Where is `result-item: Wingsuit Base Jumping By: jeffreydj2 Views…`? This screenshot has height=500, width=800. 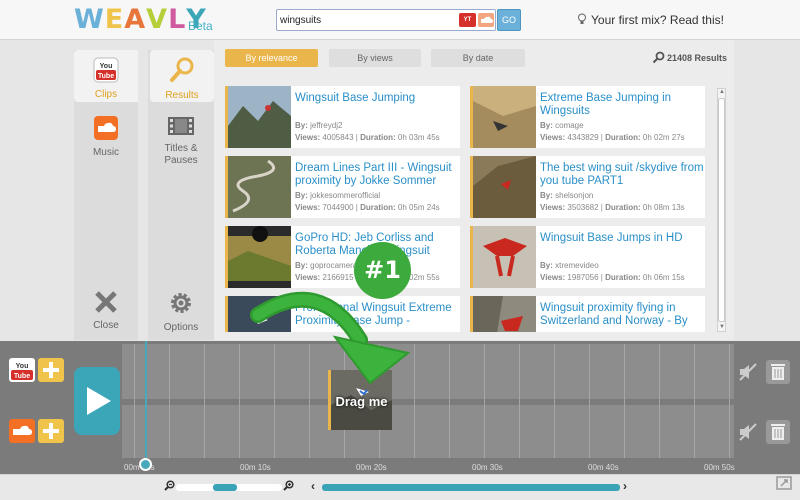 result-item: Wingsuit Base Jumping By: jeffreydj2 Views… is located at coordinates (342, 117).